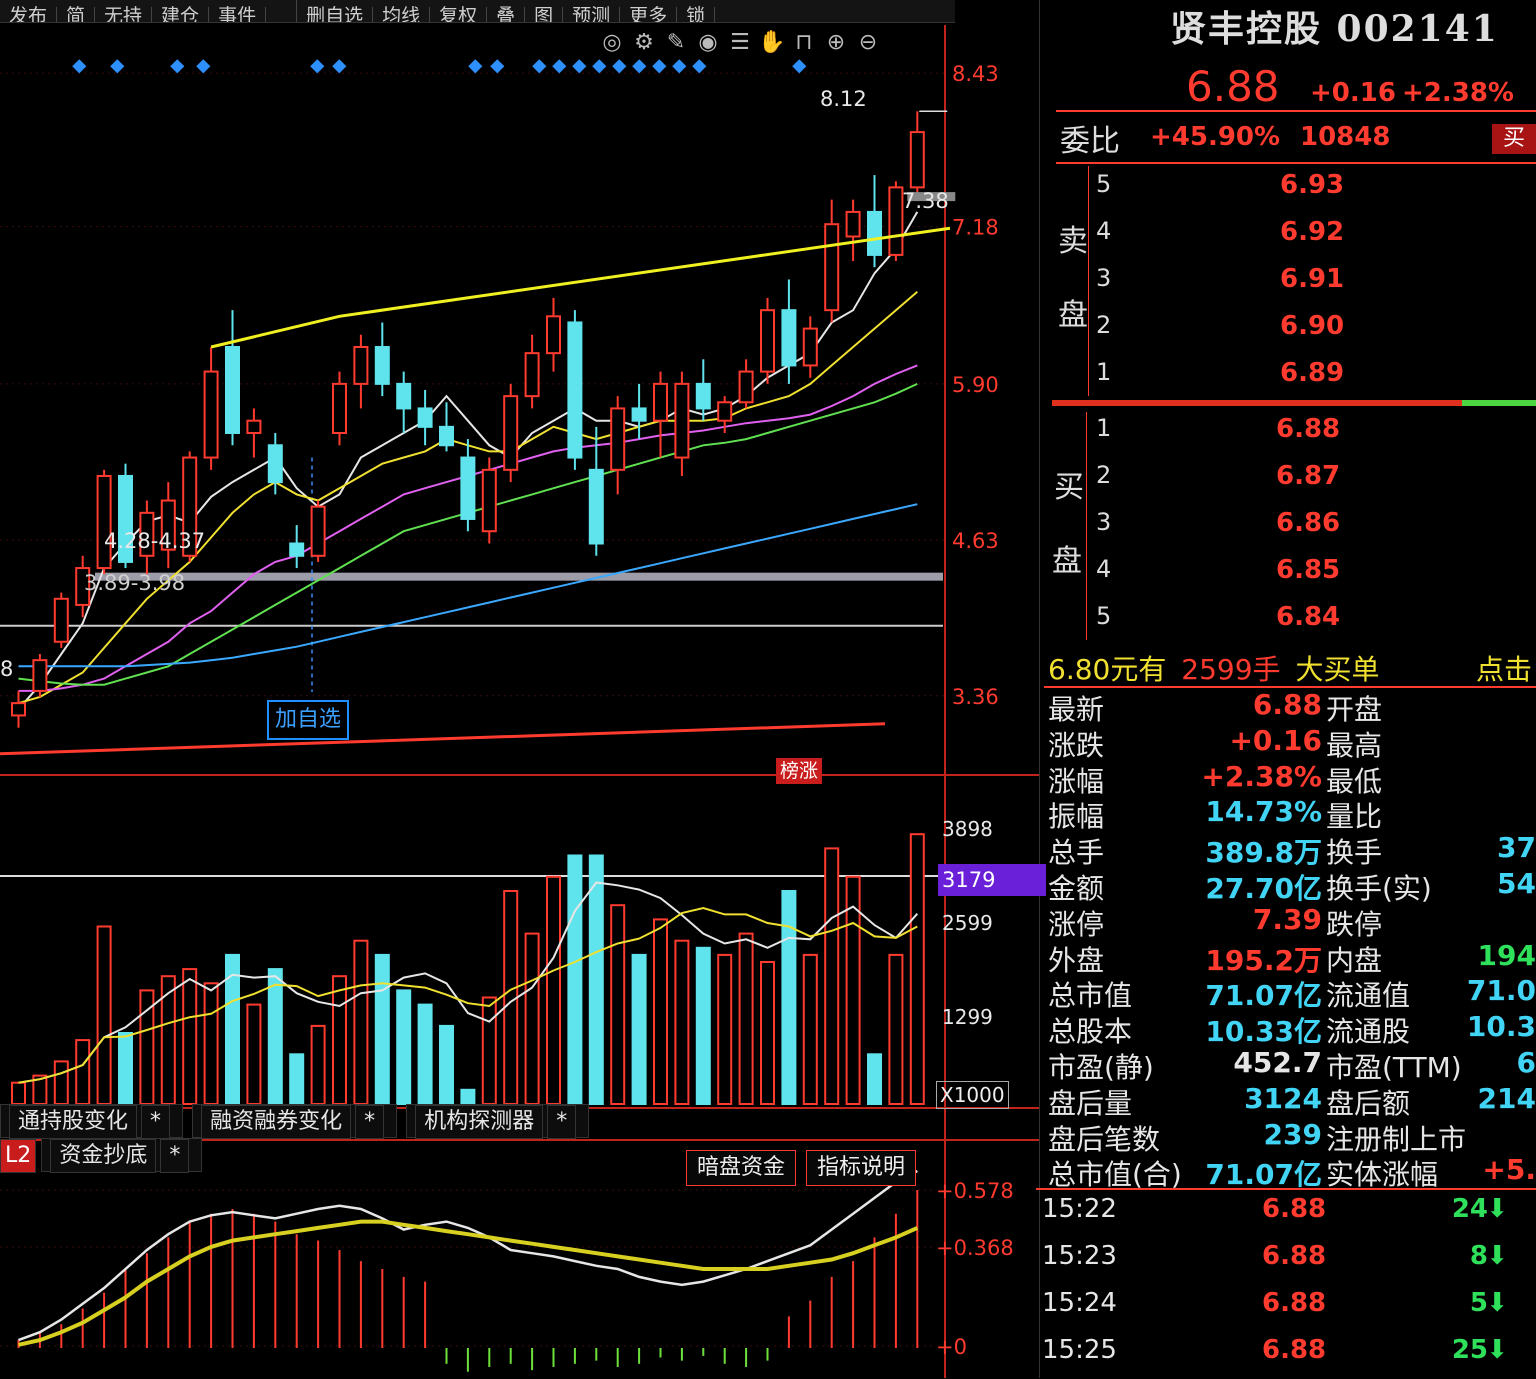  What do you see at coordinates (1290, 668) in the screenshot?
I see `big-order-row: 6.80元有 2599手 大买单 点击` at bounding box center [1290, 668].